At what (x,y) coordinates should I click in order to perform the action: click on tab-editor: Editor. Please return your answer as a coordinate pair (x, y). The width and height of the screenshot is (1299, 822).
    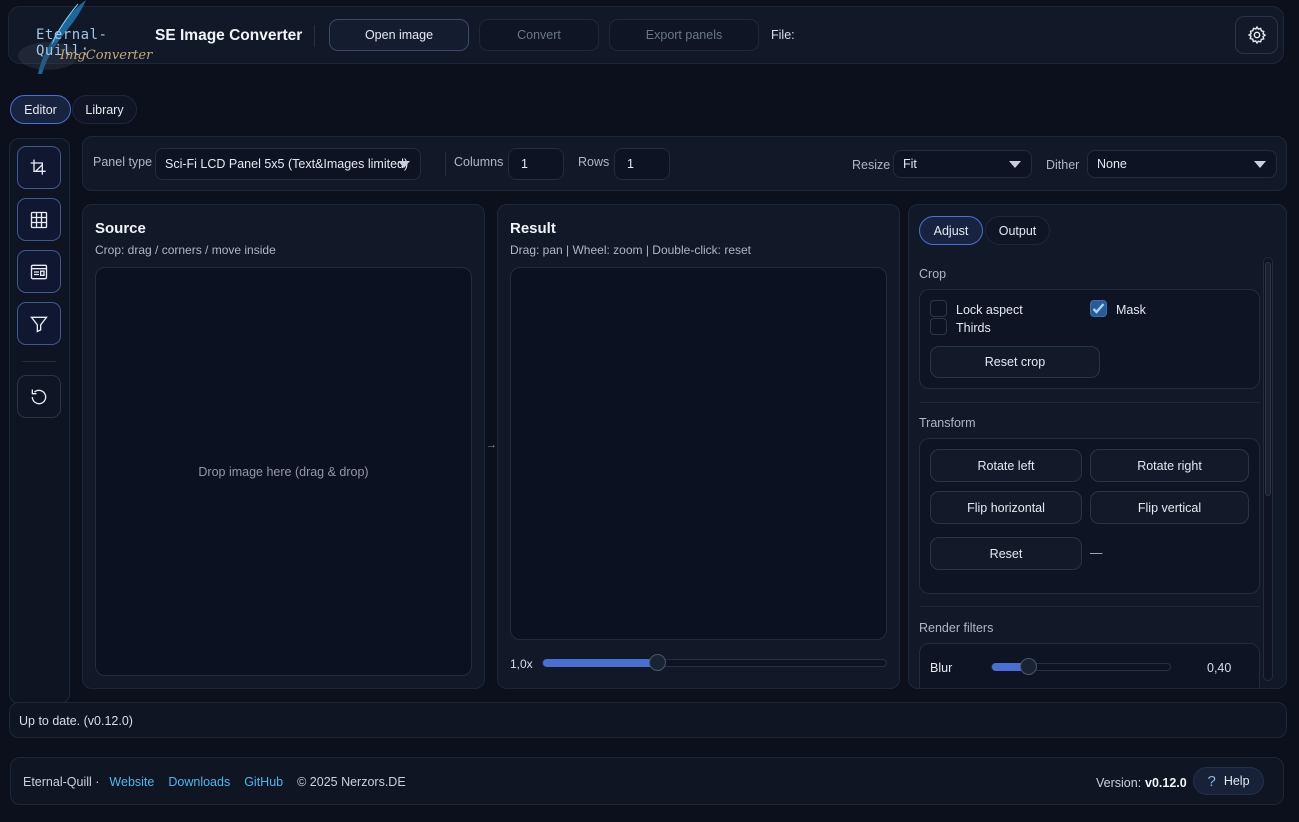
    Looking at the image, I should click on (40, 109).